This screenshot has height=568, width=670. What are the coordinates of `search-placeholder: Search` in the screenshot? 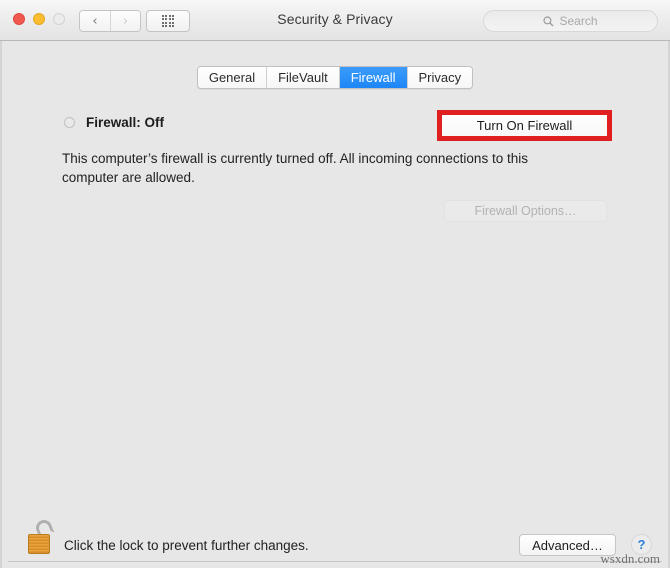 It's located at (578, 21).